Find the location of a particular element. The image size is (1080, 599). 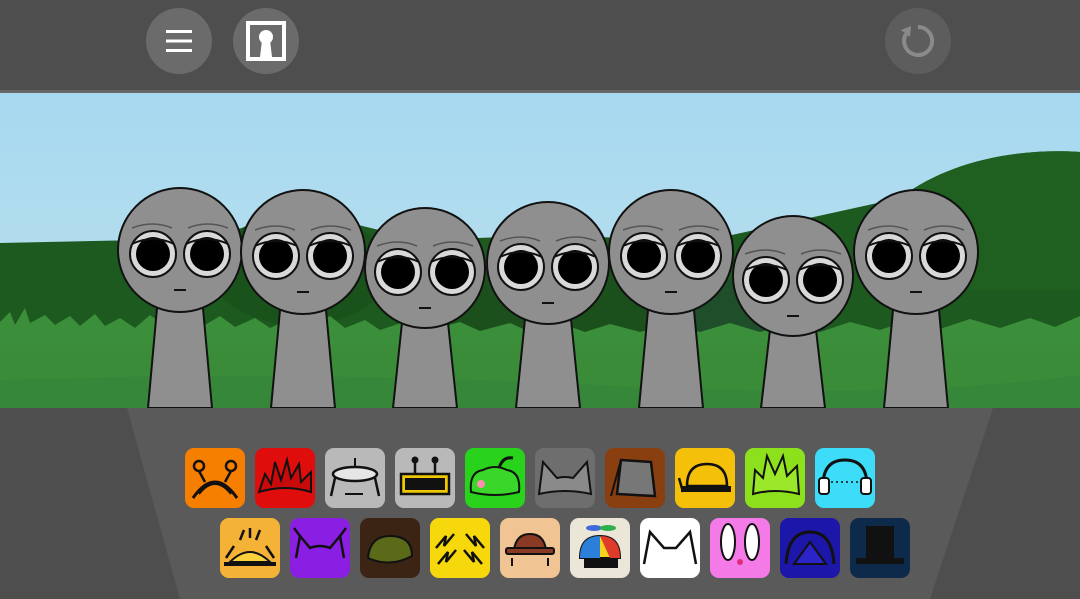

sound-icon-yellow-lightning-hair is located at coordinates (460, 548).